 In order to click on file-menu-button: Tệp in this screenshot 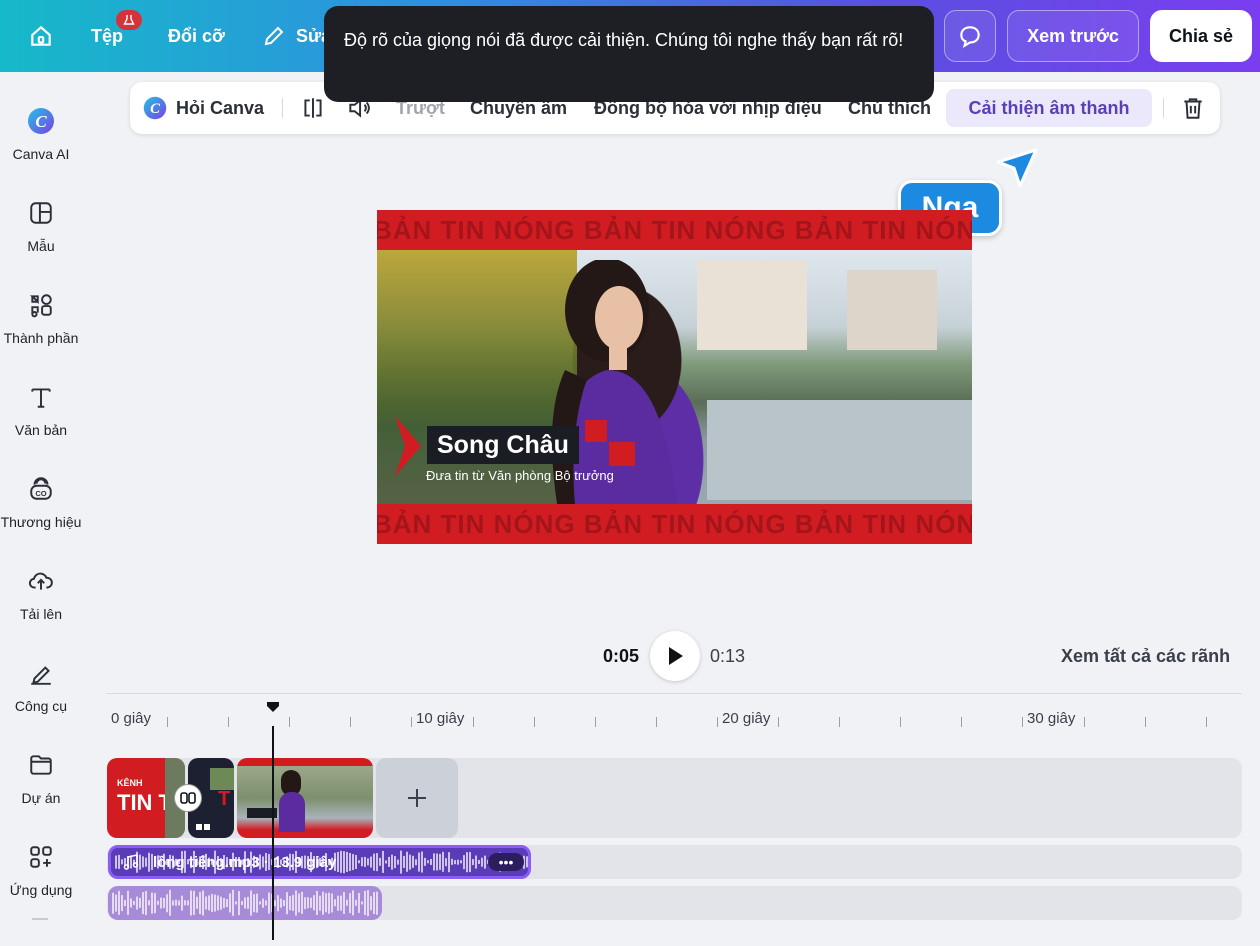, I will do `click(107, 36)`.